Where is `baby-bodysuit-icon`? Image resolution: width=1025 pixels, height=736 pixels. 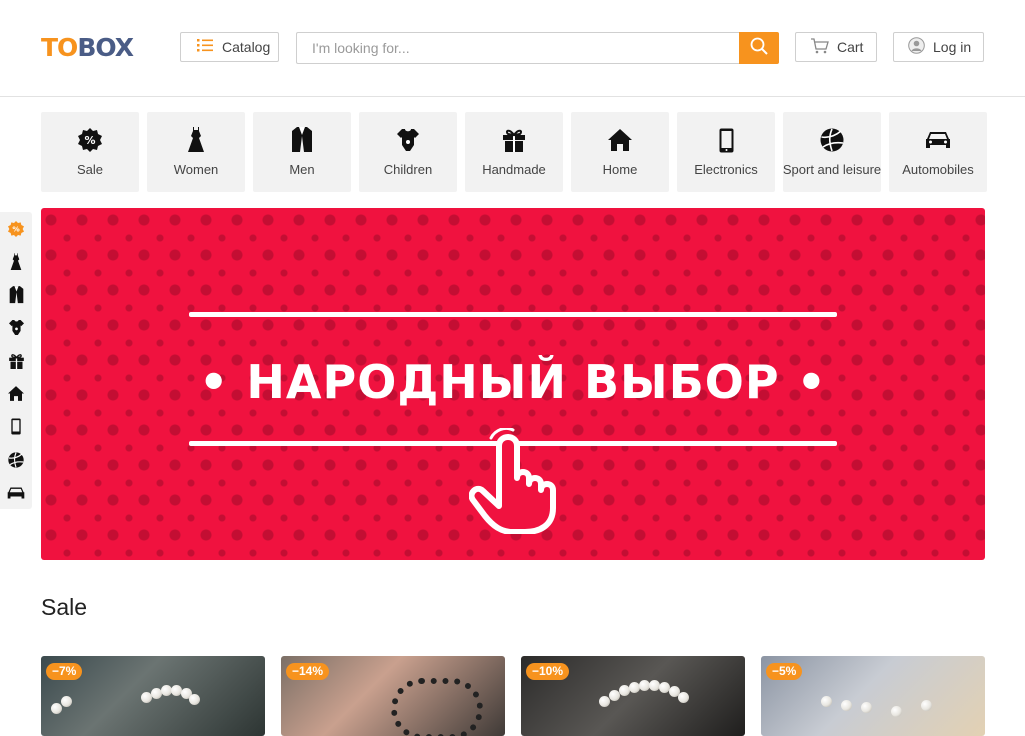
baby-bodysuit-icon is located at coordinates (408, 140).